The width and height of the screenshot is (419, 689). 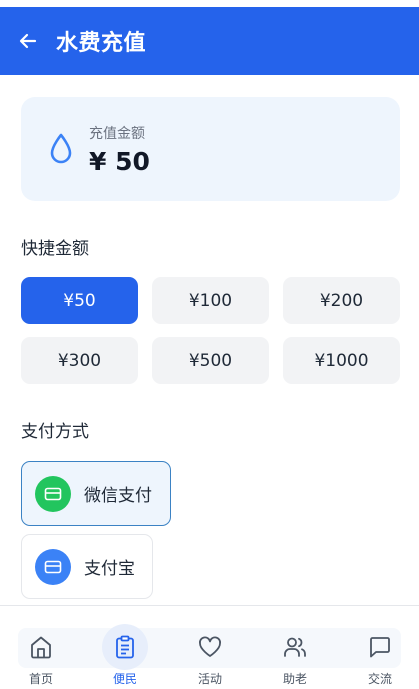 I want to click on back-button, so click(x=28, y=41).